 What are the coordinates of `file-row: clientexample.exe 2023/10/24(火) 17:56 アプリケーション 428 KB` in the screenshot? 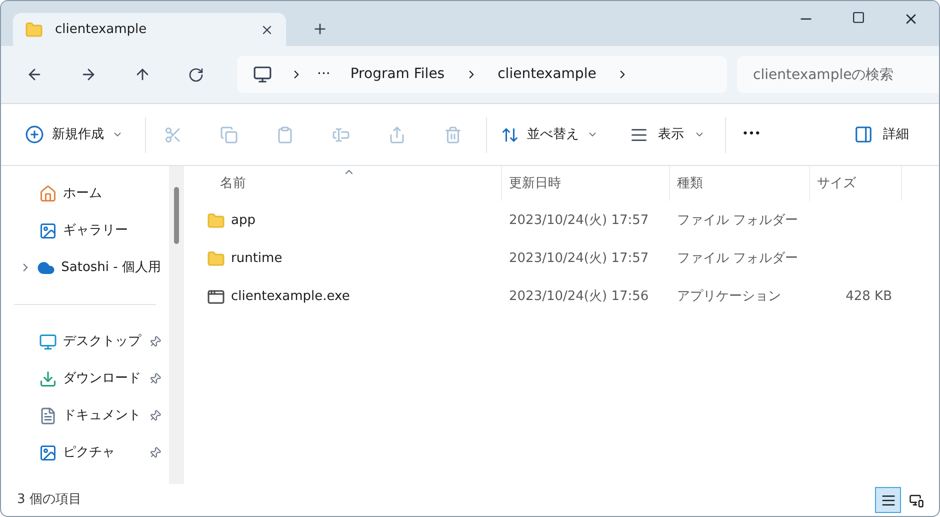 It's located at (561, 297).